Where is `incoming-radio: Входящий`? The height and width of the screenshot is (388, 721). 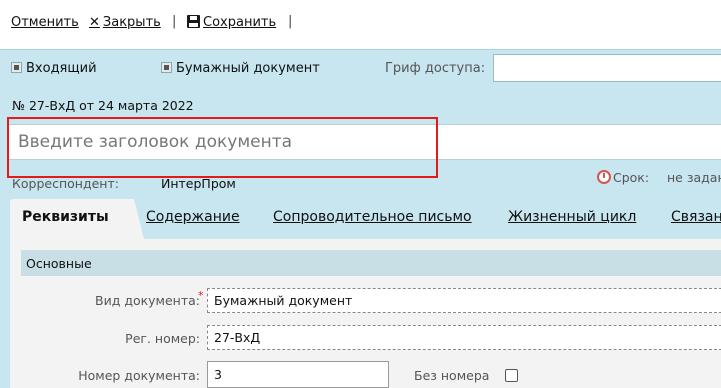 incoming-radio: Входящий is located at coordinates (54, 68).